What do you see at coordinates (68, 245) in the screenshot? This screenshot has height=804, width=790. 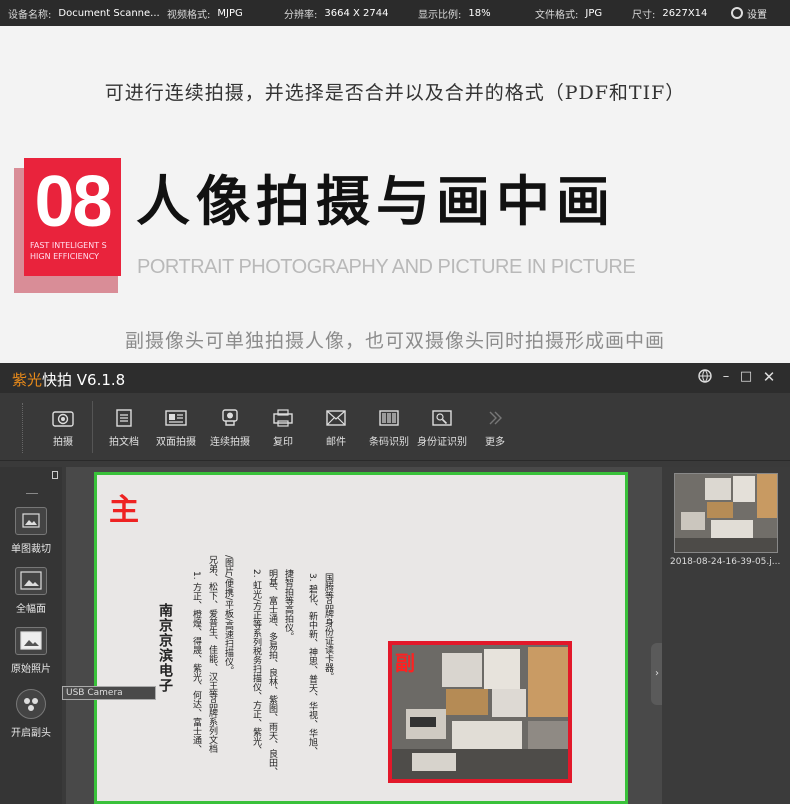 I see `badge-subtitle-line-1: FAST INTELIGENT S` at bounding box center [68, 245].